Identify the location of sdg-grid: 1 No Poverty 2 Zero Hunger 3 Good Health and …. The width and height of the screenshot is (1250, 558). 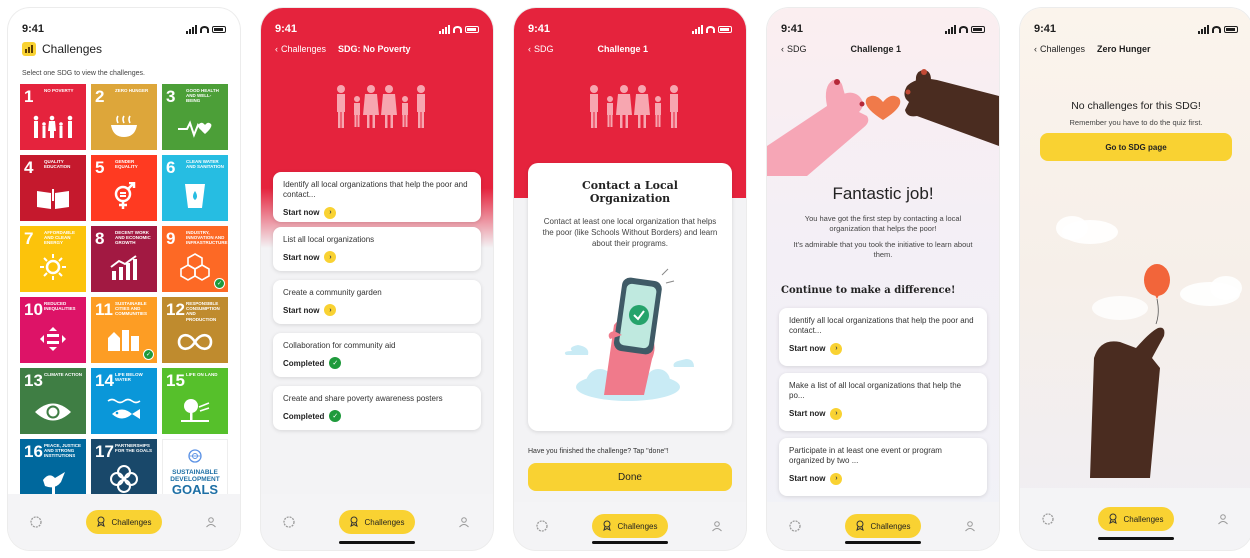
(125, 294).